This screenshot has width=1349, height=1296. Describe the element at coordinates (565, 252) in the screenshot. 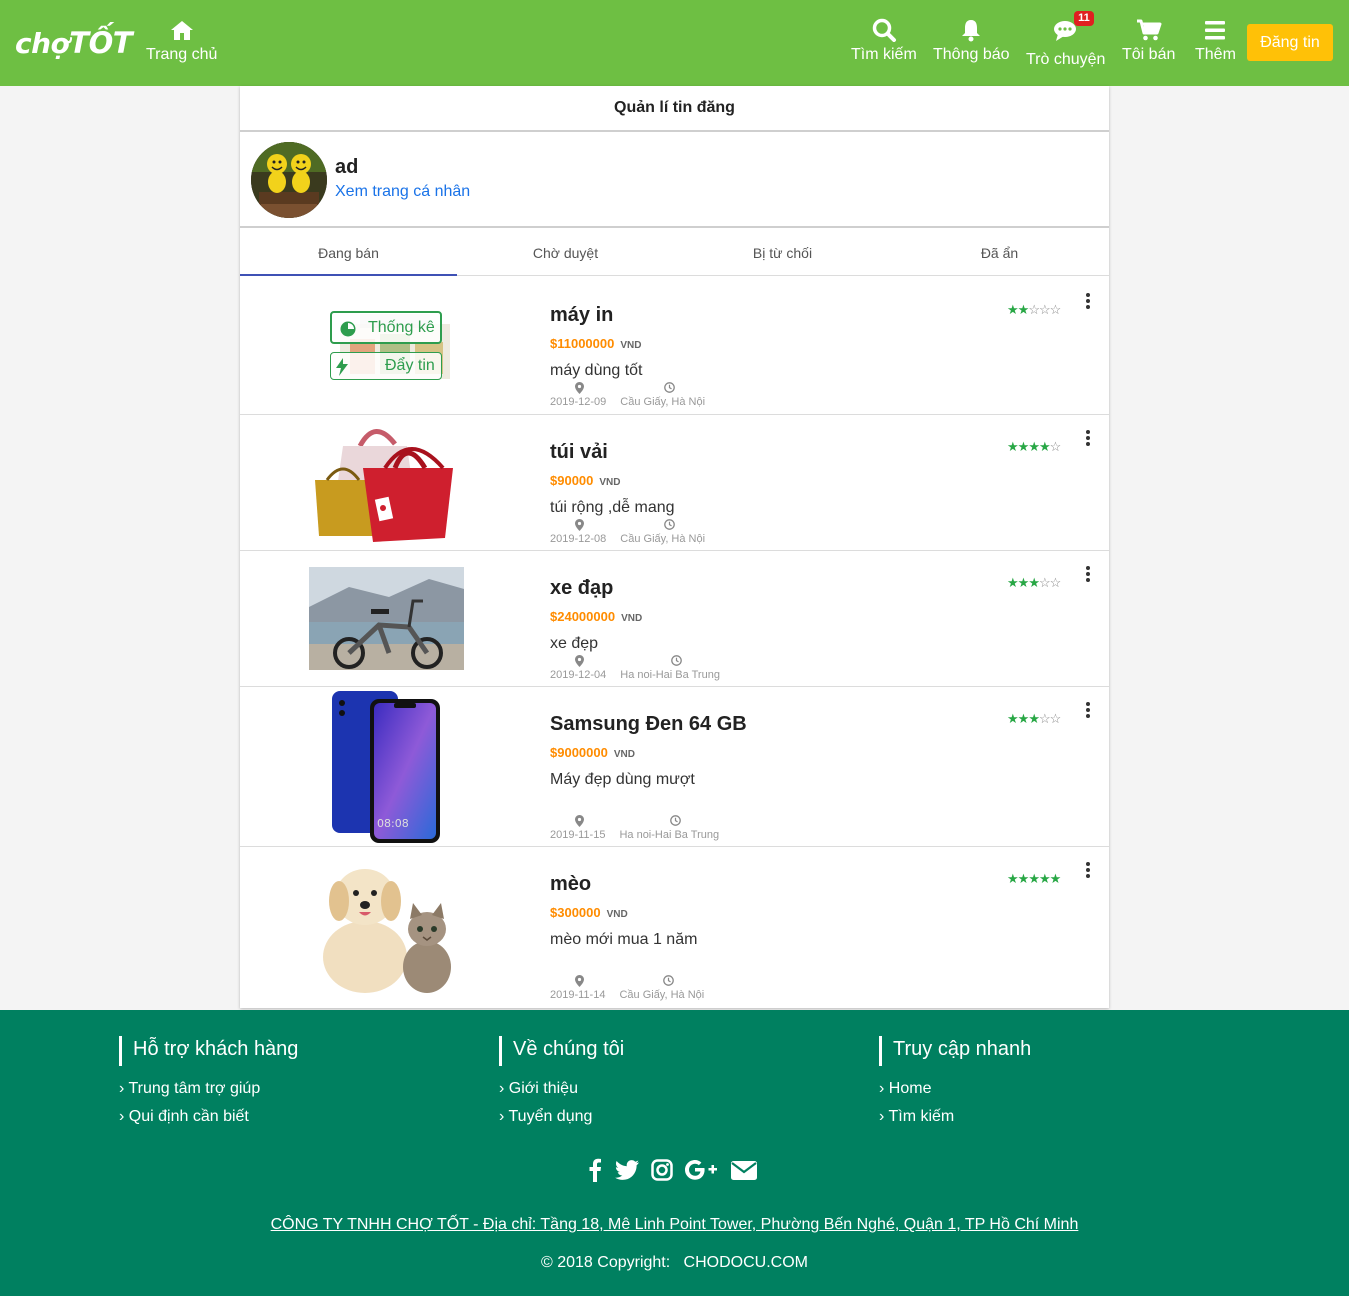

I see `tab-pending: Chờ duyệt` at that location.